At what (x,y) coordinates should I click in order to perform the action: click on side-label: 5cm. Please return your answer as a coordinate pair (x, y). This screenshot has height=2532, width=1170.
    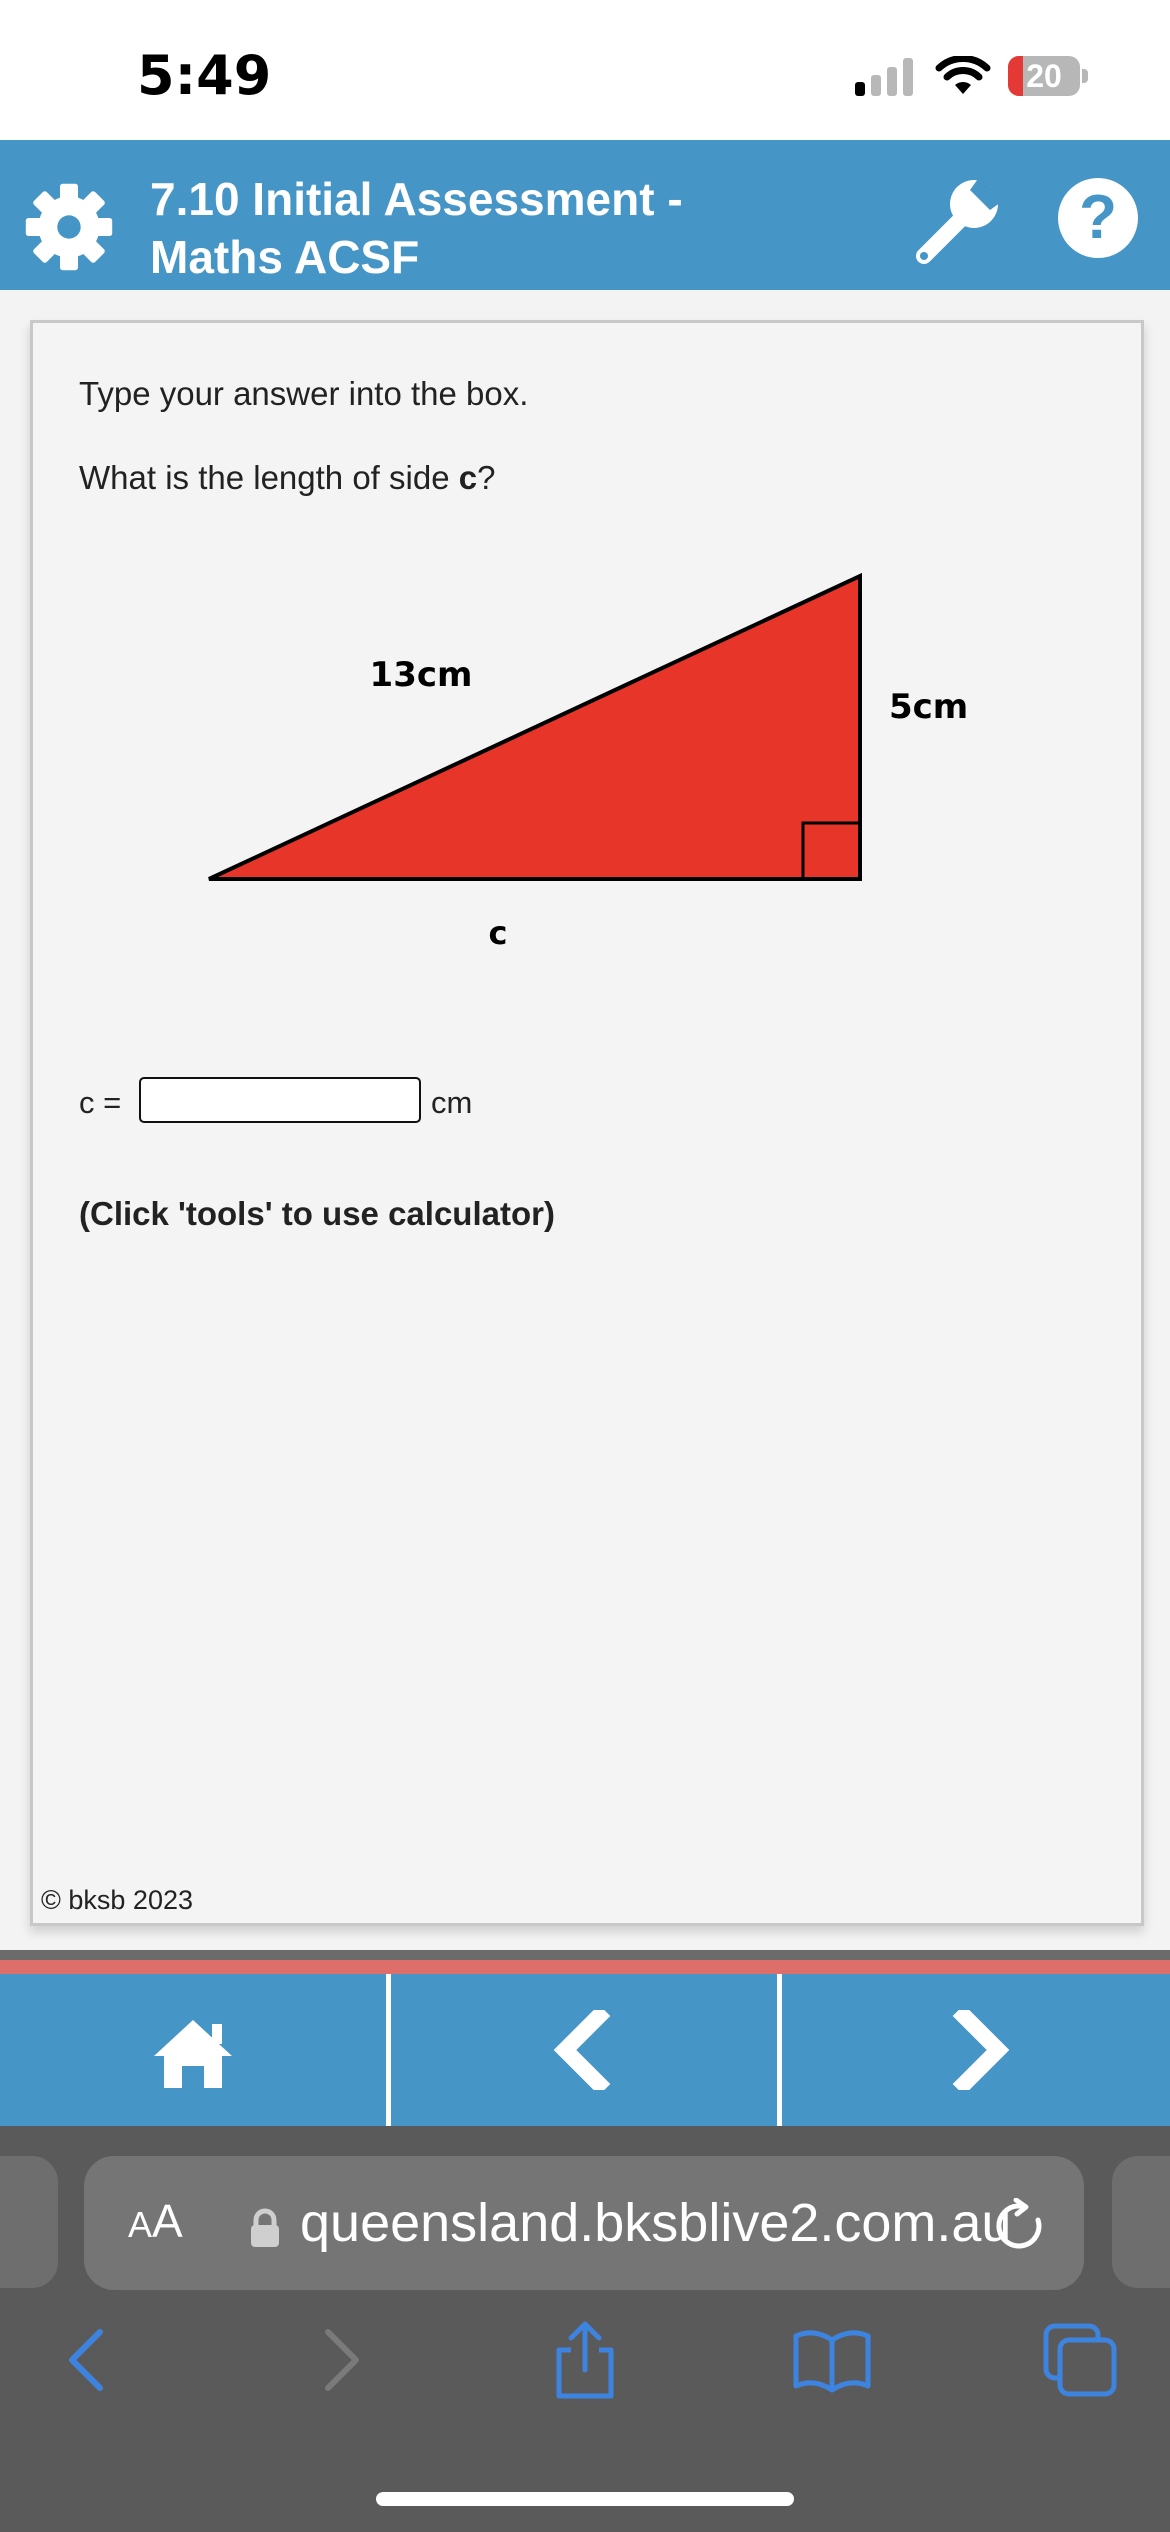
    Looking at the image, I should click on (928, 707).